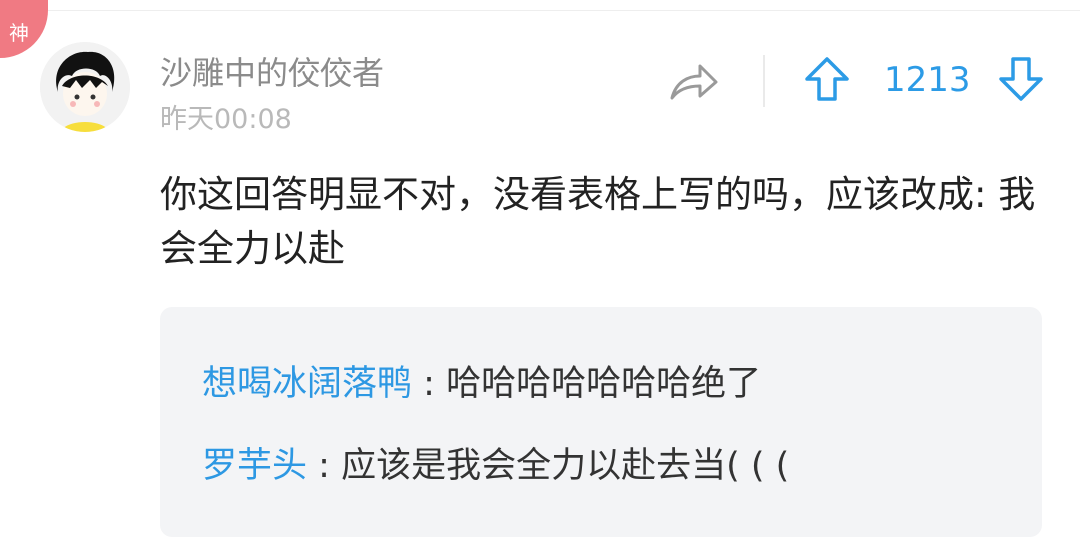  I want to click on comment-text: 你这回答明显不对，没看表格上写的吗，应该改成: 我会全力以赴, so click(598, 221).